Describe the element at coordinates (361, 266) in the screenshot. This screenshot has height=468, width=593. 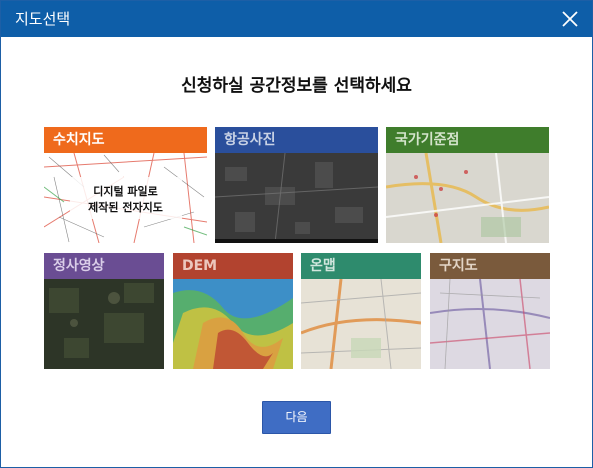
I see `card-label: 온맵` at that location.